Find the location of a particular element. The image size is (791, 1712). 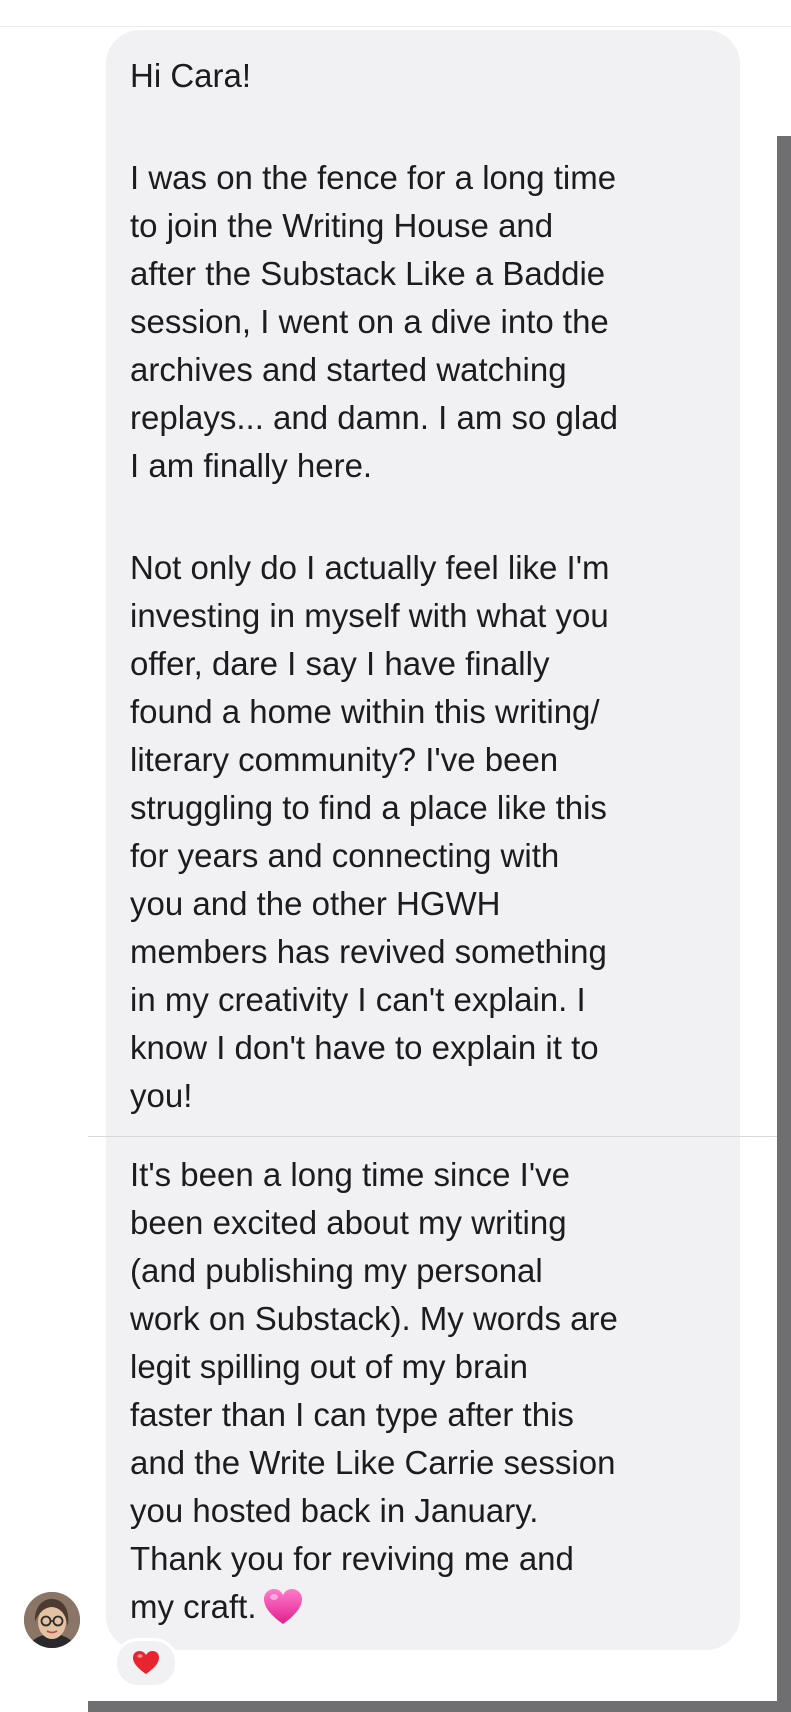

red-heart-icon is located at coordinates (146, 1662).